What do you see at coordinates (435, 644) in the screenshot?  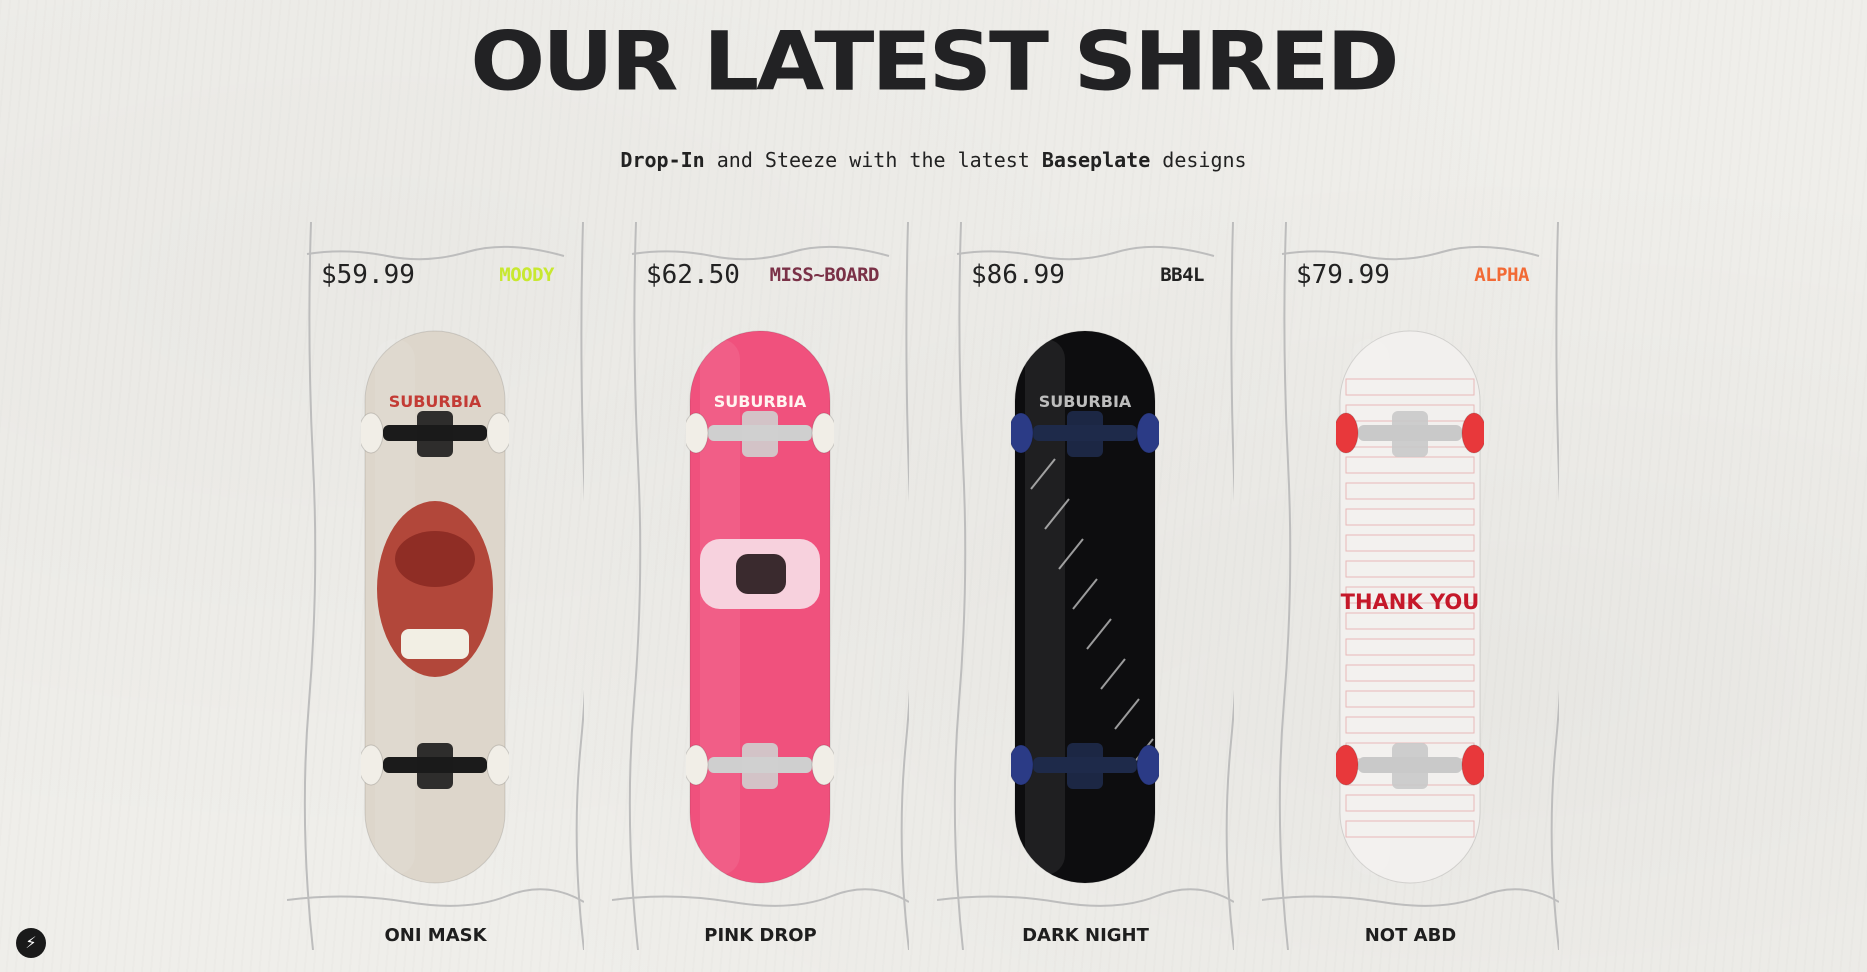 I see `deck-art-teeth` at bounding box center [435, 644].